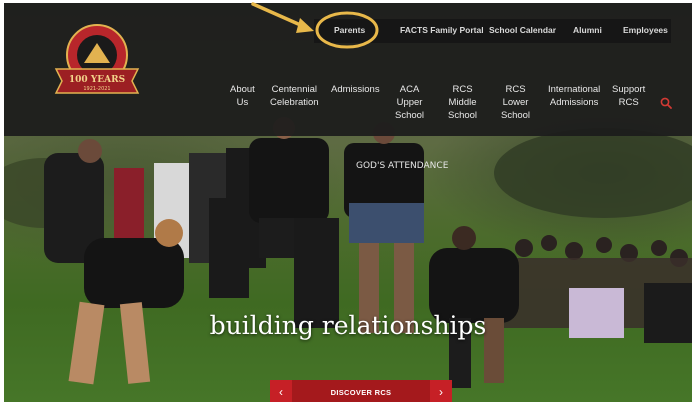 The height and width of the screenshot is (405, 696). I want to click on annotation-overlay, so click(315, 25).